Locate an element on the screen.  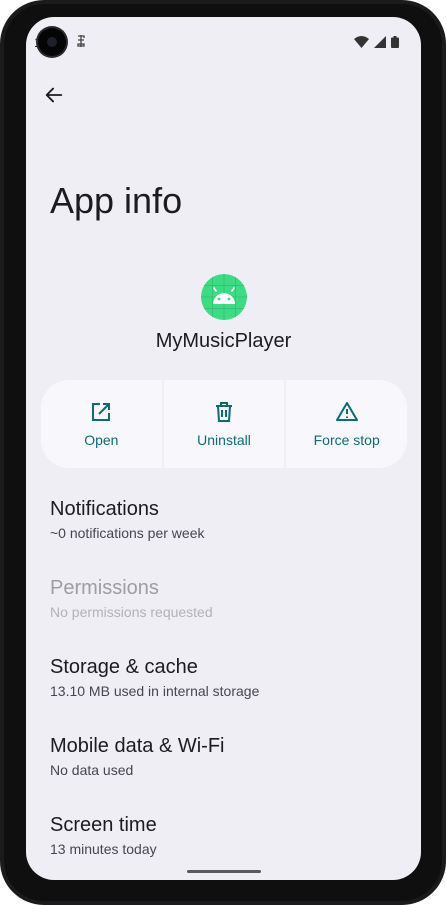
app-actions: Open Uninstall Force stop is located at coordinates (224, 424).